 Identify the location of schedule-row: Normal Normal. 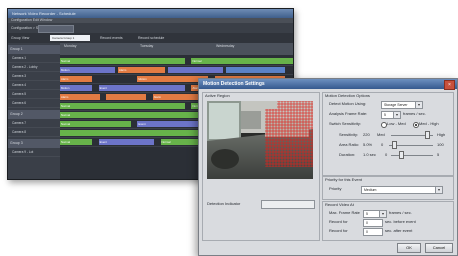
(176, 61).